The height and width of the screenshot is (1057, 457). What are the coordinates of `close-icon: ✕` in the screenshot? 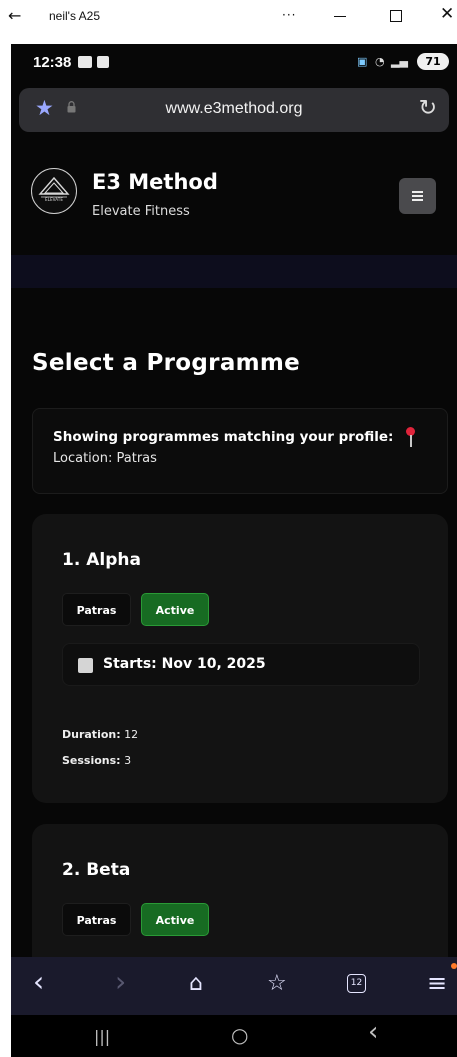 It's located at (447, 14).